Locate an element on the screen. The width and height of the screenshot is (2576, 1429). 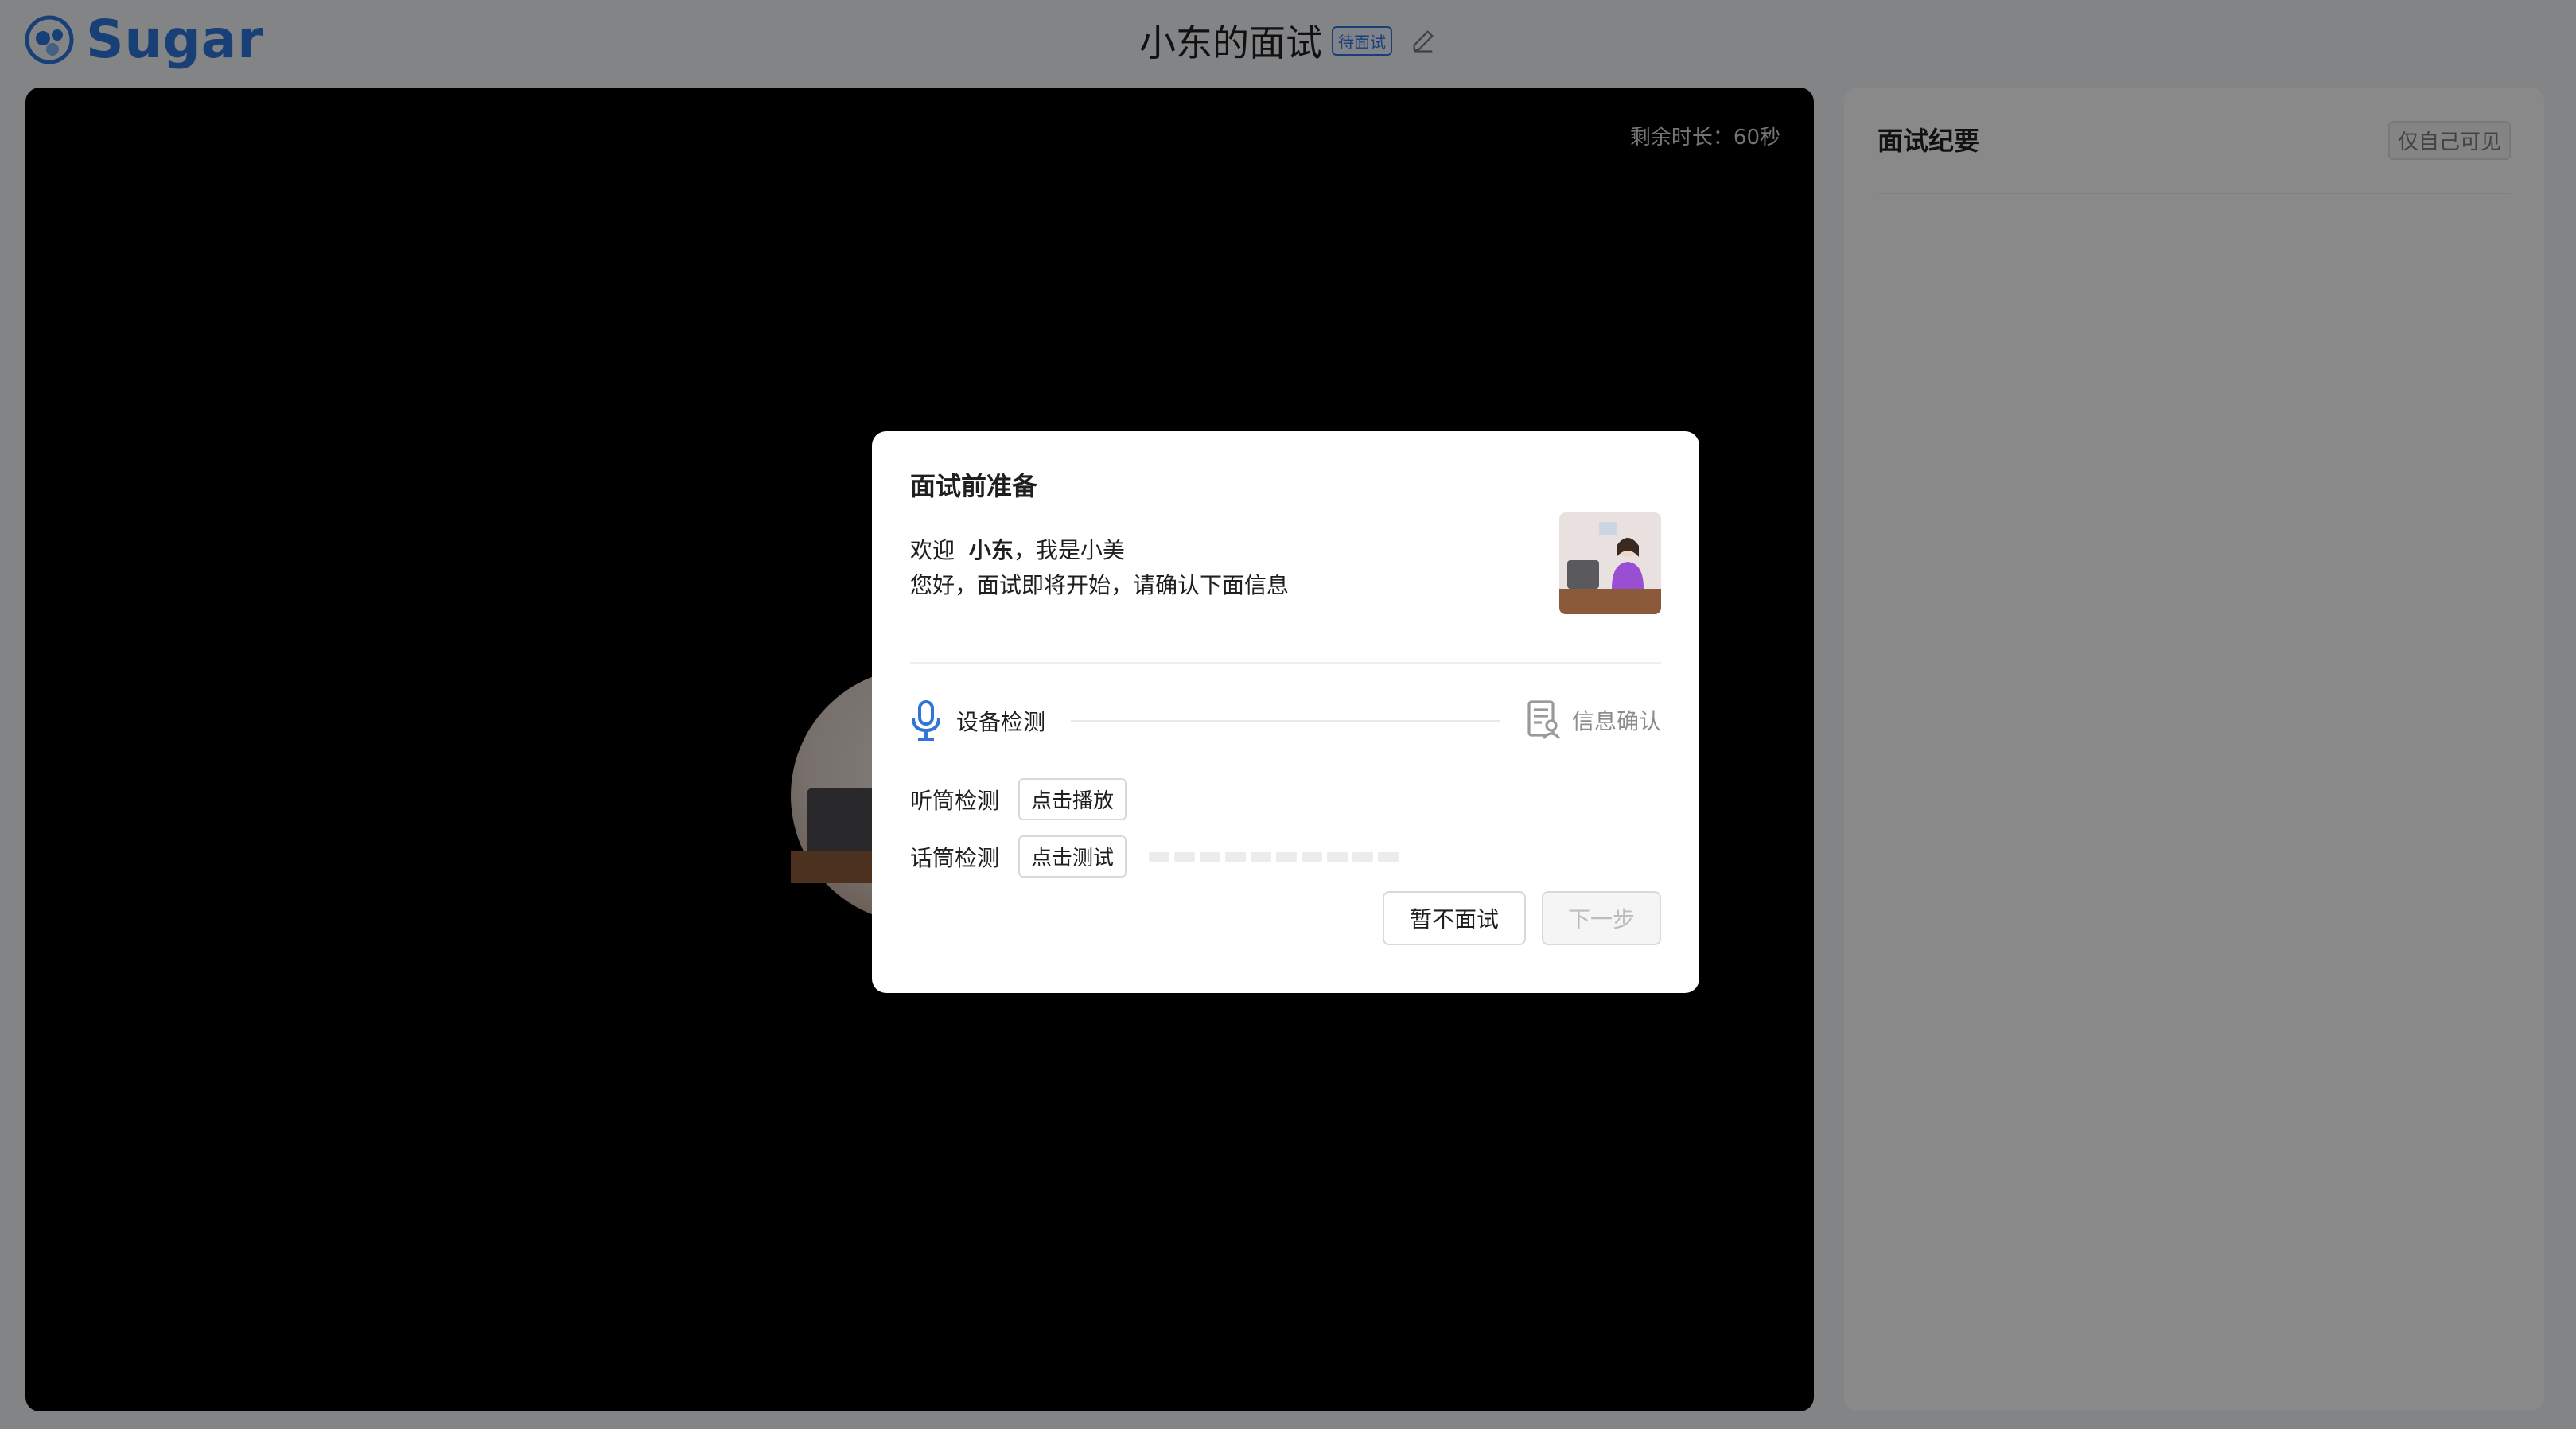
microphone-icon is located at coordinates (926, 720).